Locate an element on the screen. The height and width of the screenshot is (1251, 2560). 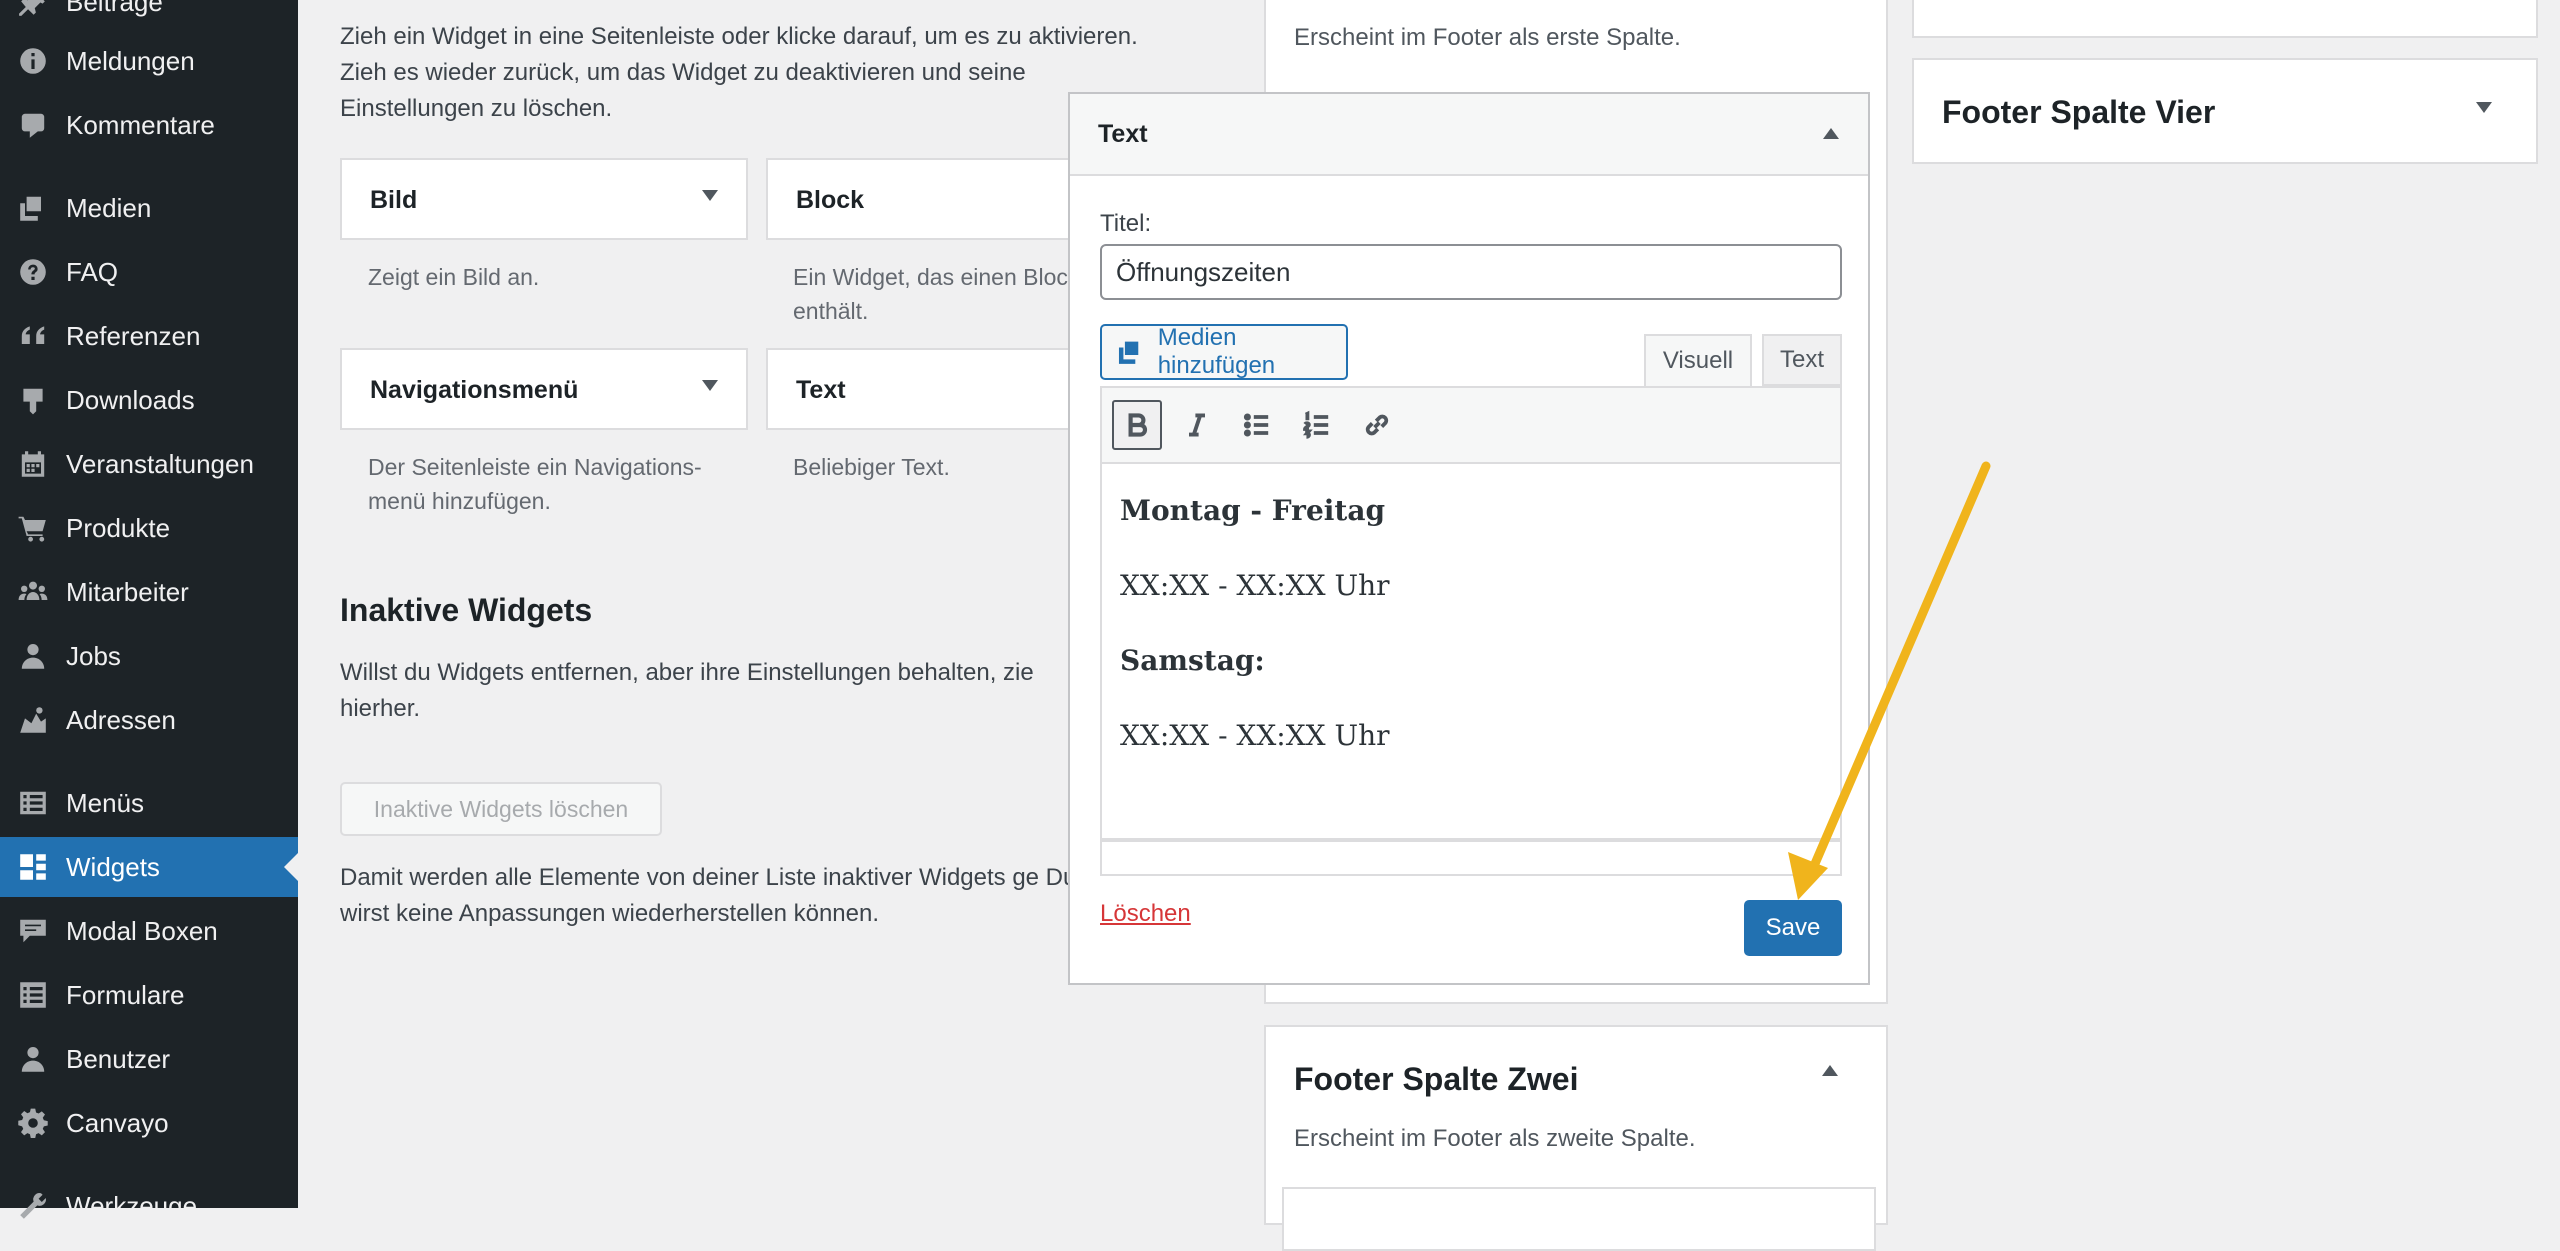
modal-icon is located at coordinates (33, 931).